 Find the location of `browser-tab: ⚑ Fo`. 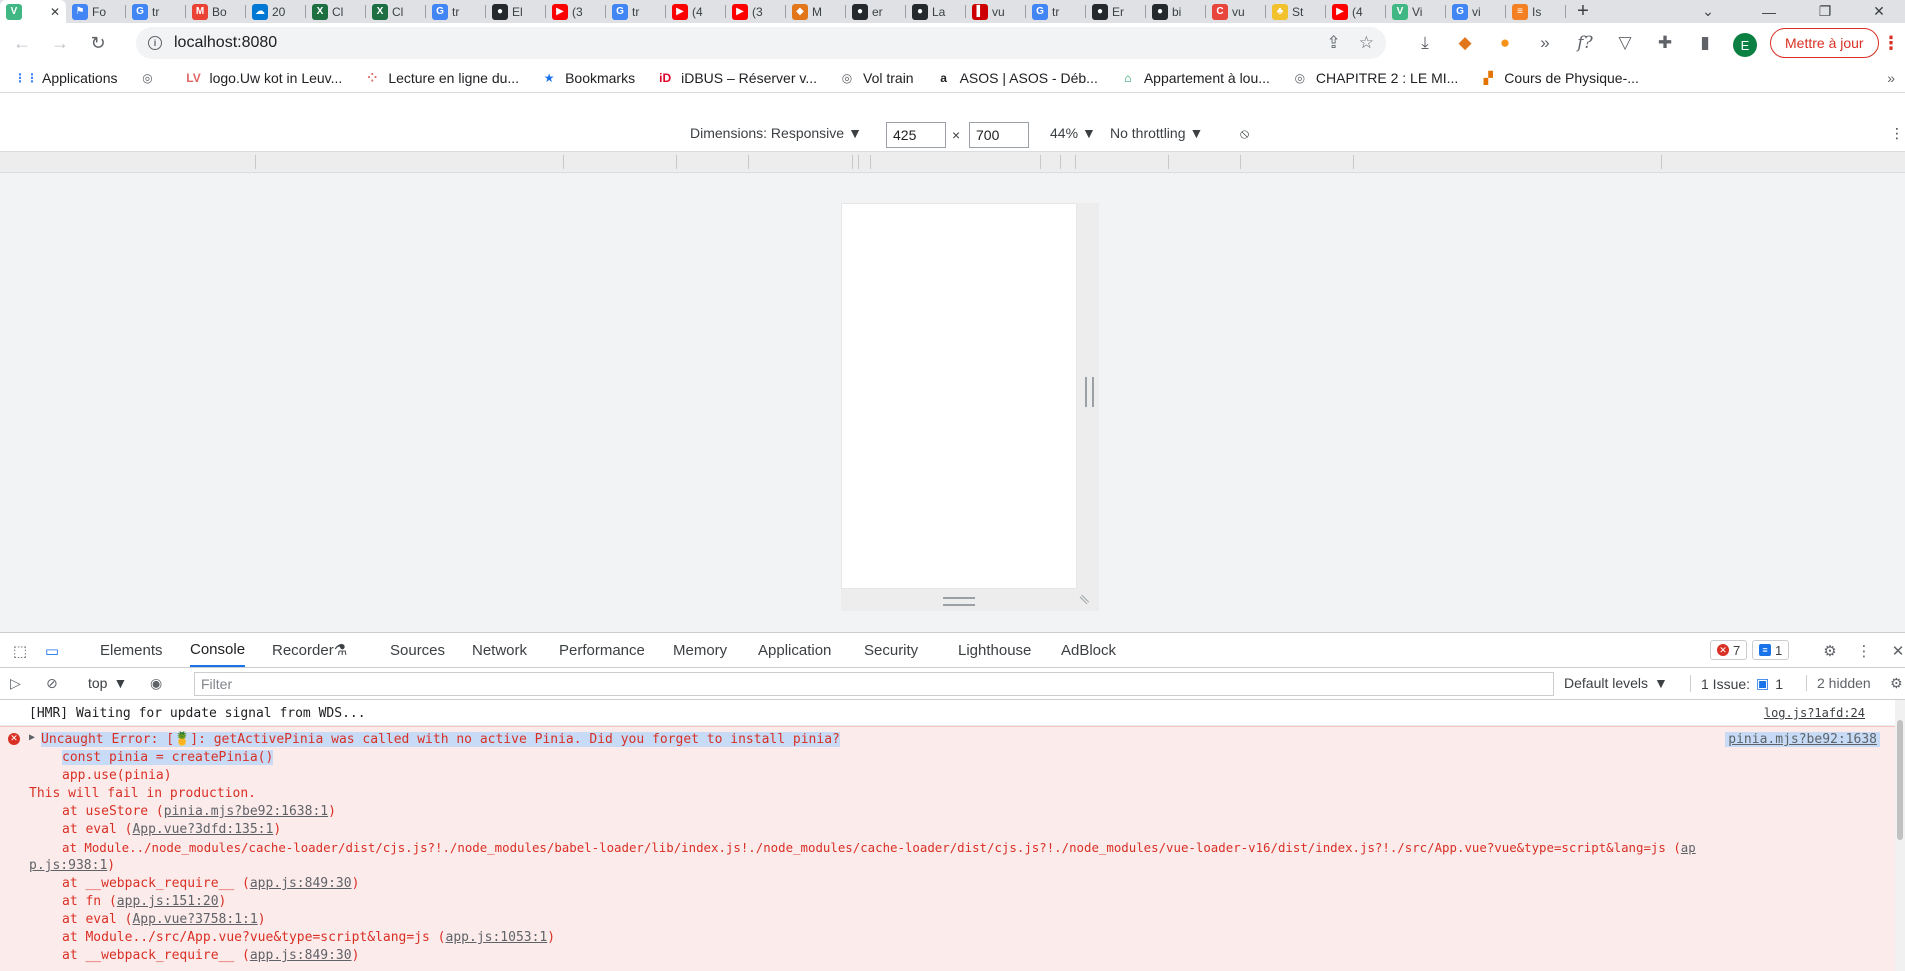

browser-tab: ⚑ Fo is located at coordinates (96, 11).